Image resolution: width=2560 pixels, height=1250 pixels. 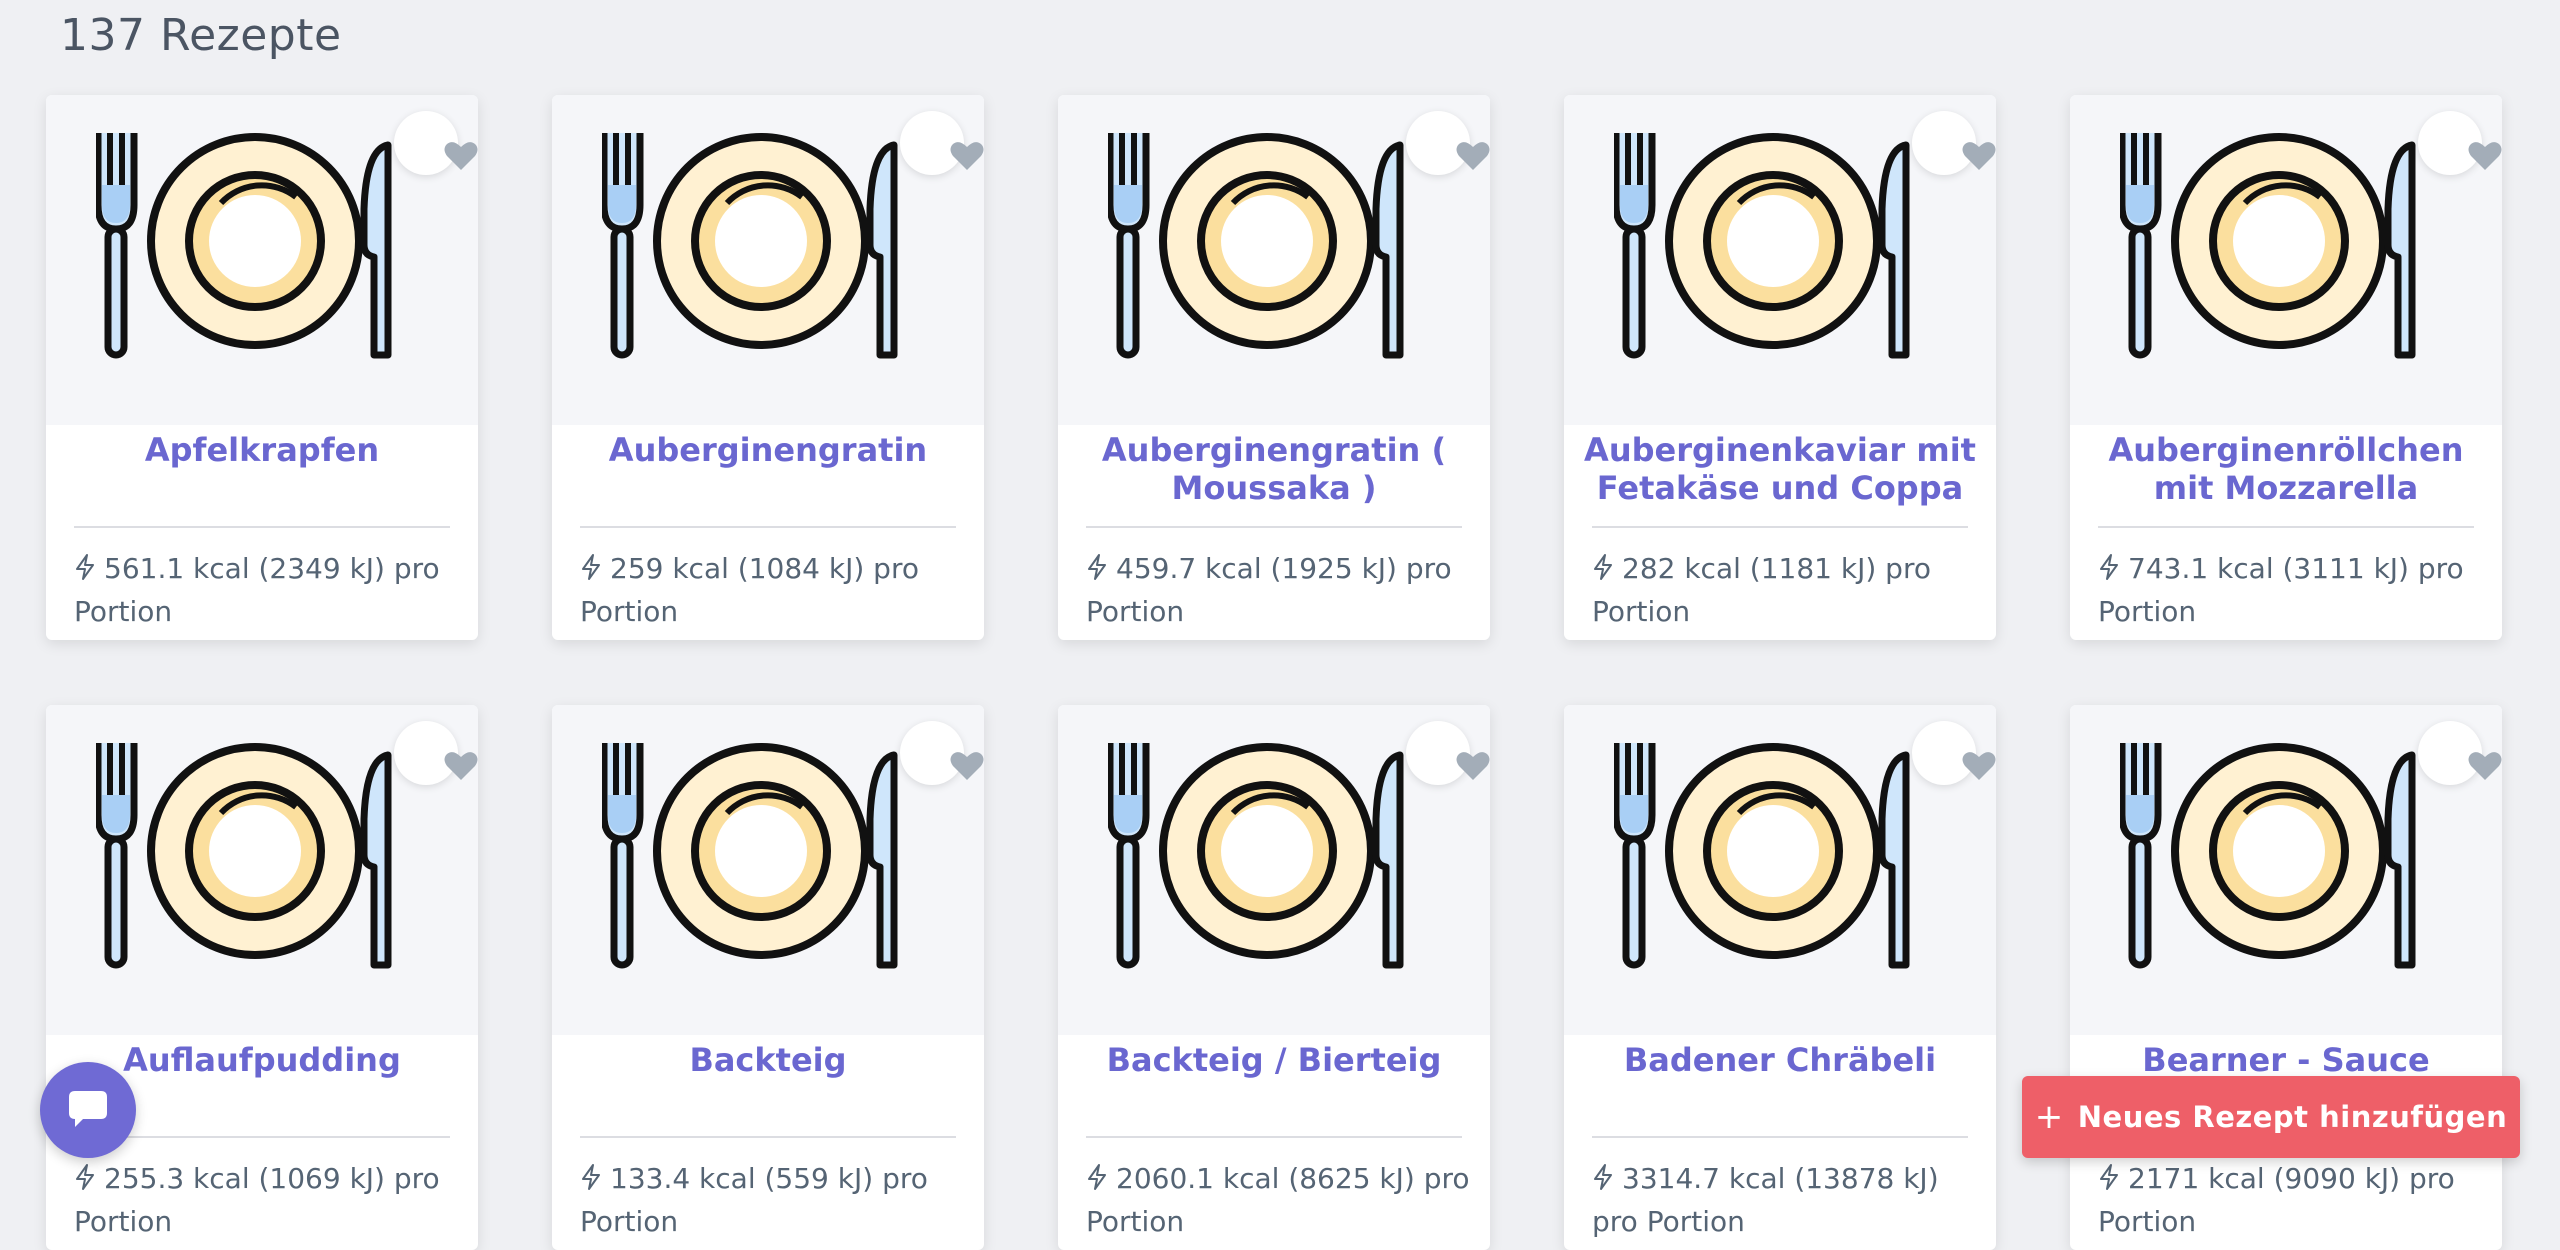 I want to click on chat-button, so click(x=88, y=1110).